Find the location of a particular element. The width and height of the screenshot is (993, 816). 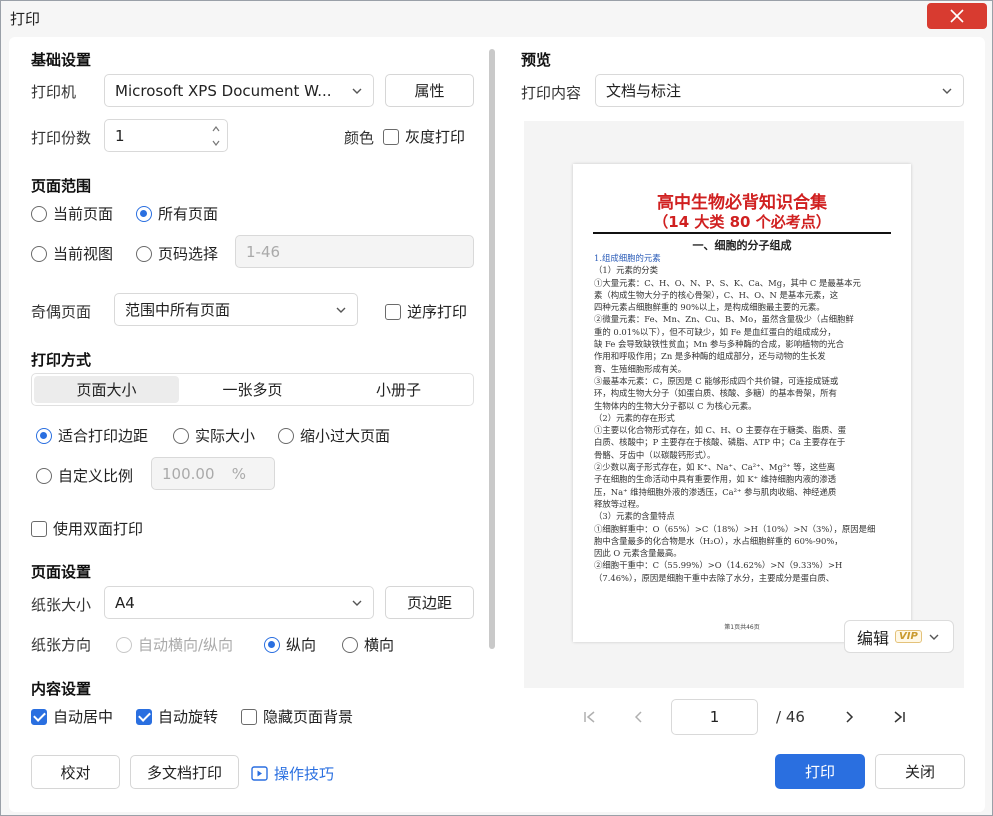

current-view-label: 当前视图 is located at coordinates (83, 254).